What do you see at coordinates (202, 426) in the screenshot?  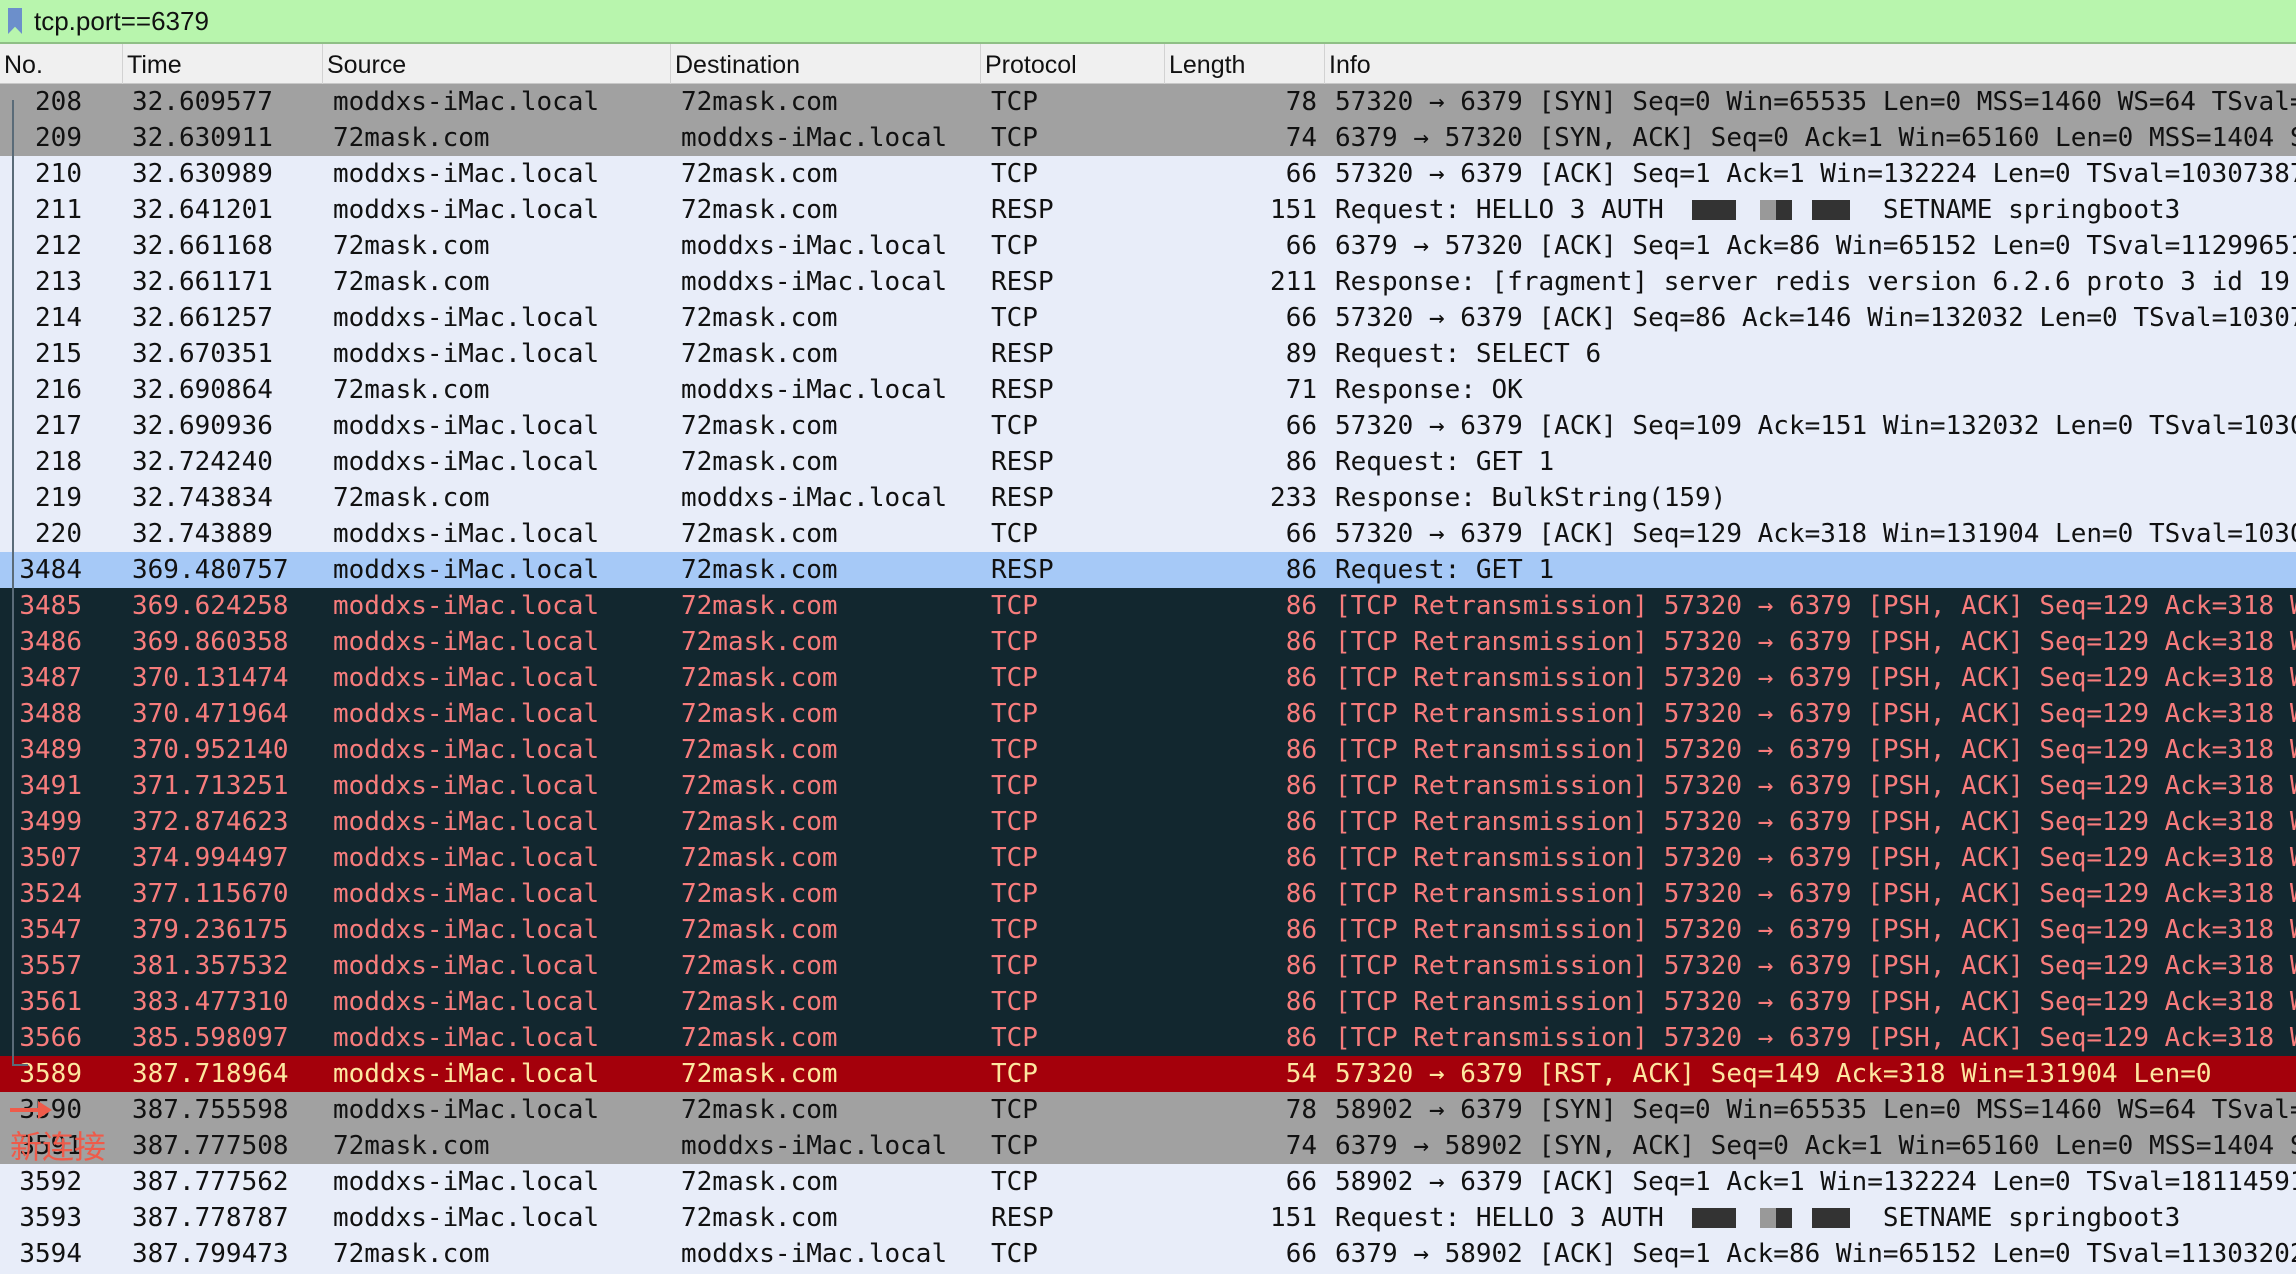 I see `packet-time: 32.690936` at bounding box center [202, 426].